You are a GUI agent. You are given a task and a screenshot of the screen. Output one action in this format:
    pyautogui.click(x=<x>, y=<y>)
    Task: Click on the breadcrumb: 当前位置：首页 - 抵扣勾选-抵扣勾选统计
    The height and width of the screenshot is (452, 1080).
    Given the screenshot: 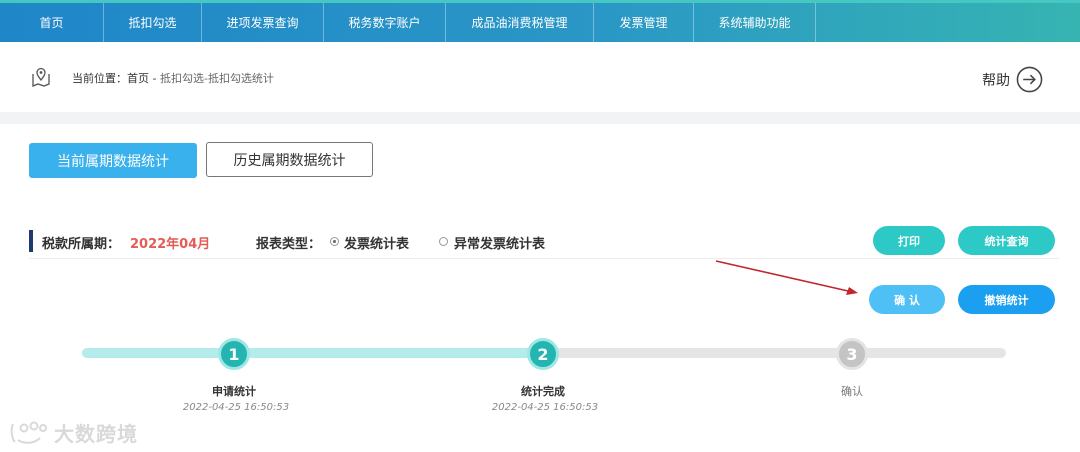 What is the action you would take?
    pyautogui.click(x=173, y=78)
    